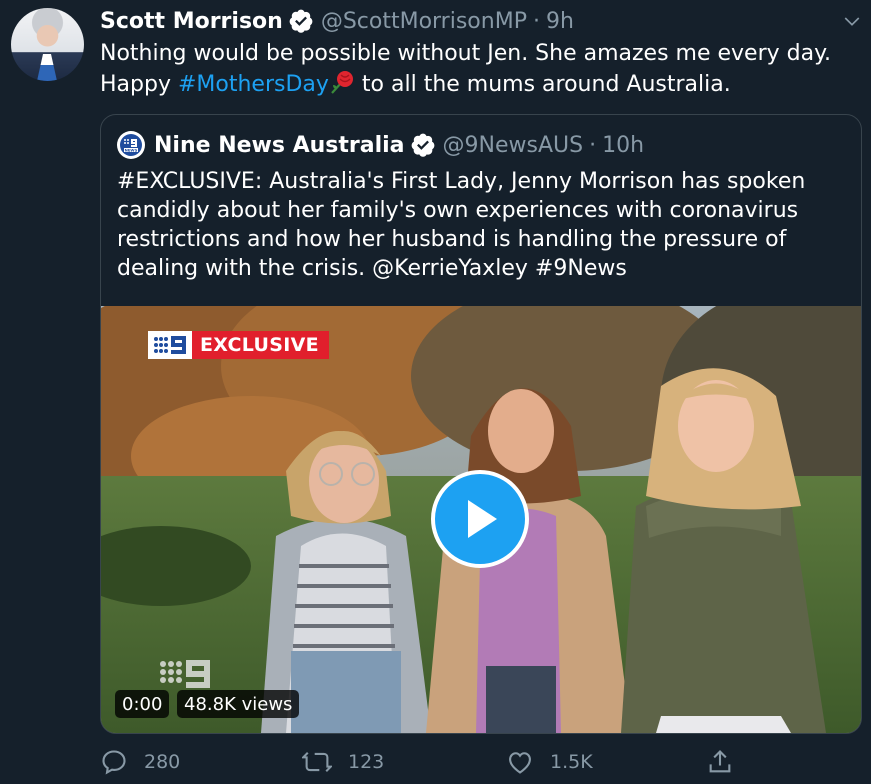  Describe the element at coordinates (424, 21) in the screenshot. I see `author-handle: @ScottMorrisonMP` at that location.